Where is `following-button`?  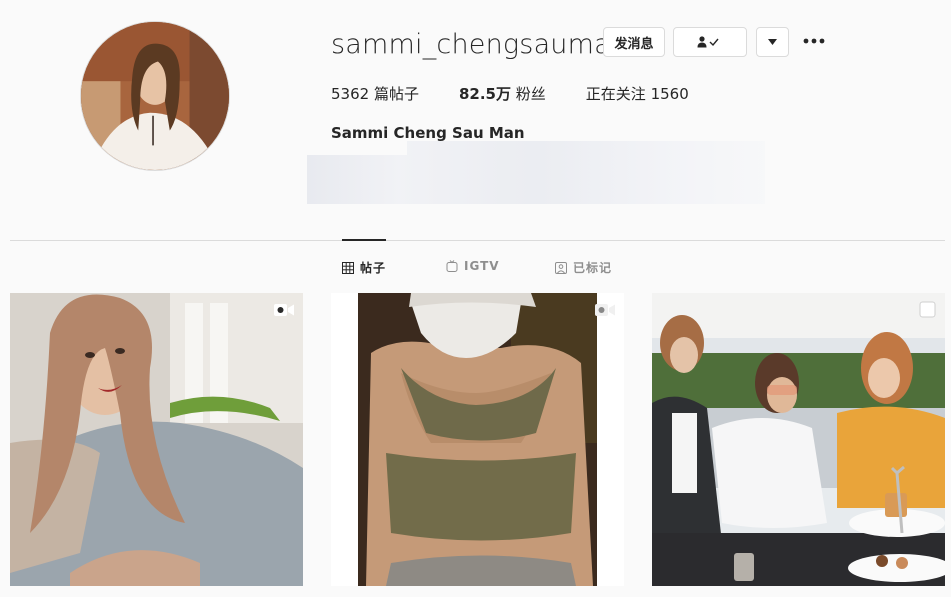
following-button is located at coordinates (710, 42).